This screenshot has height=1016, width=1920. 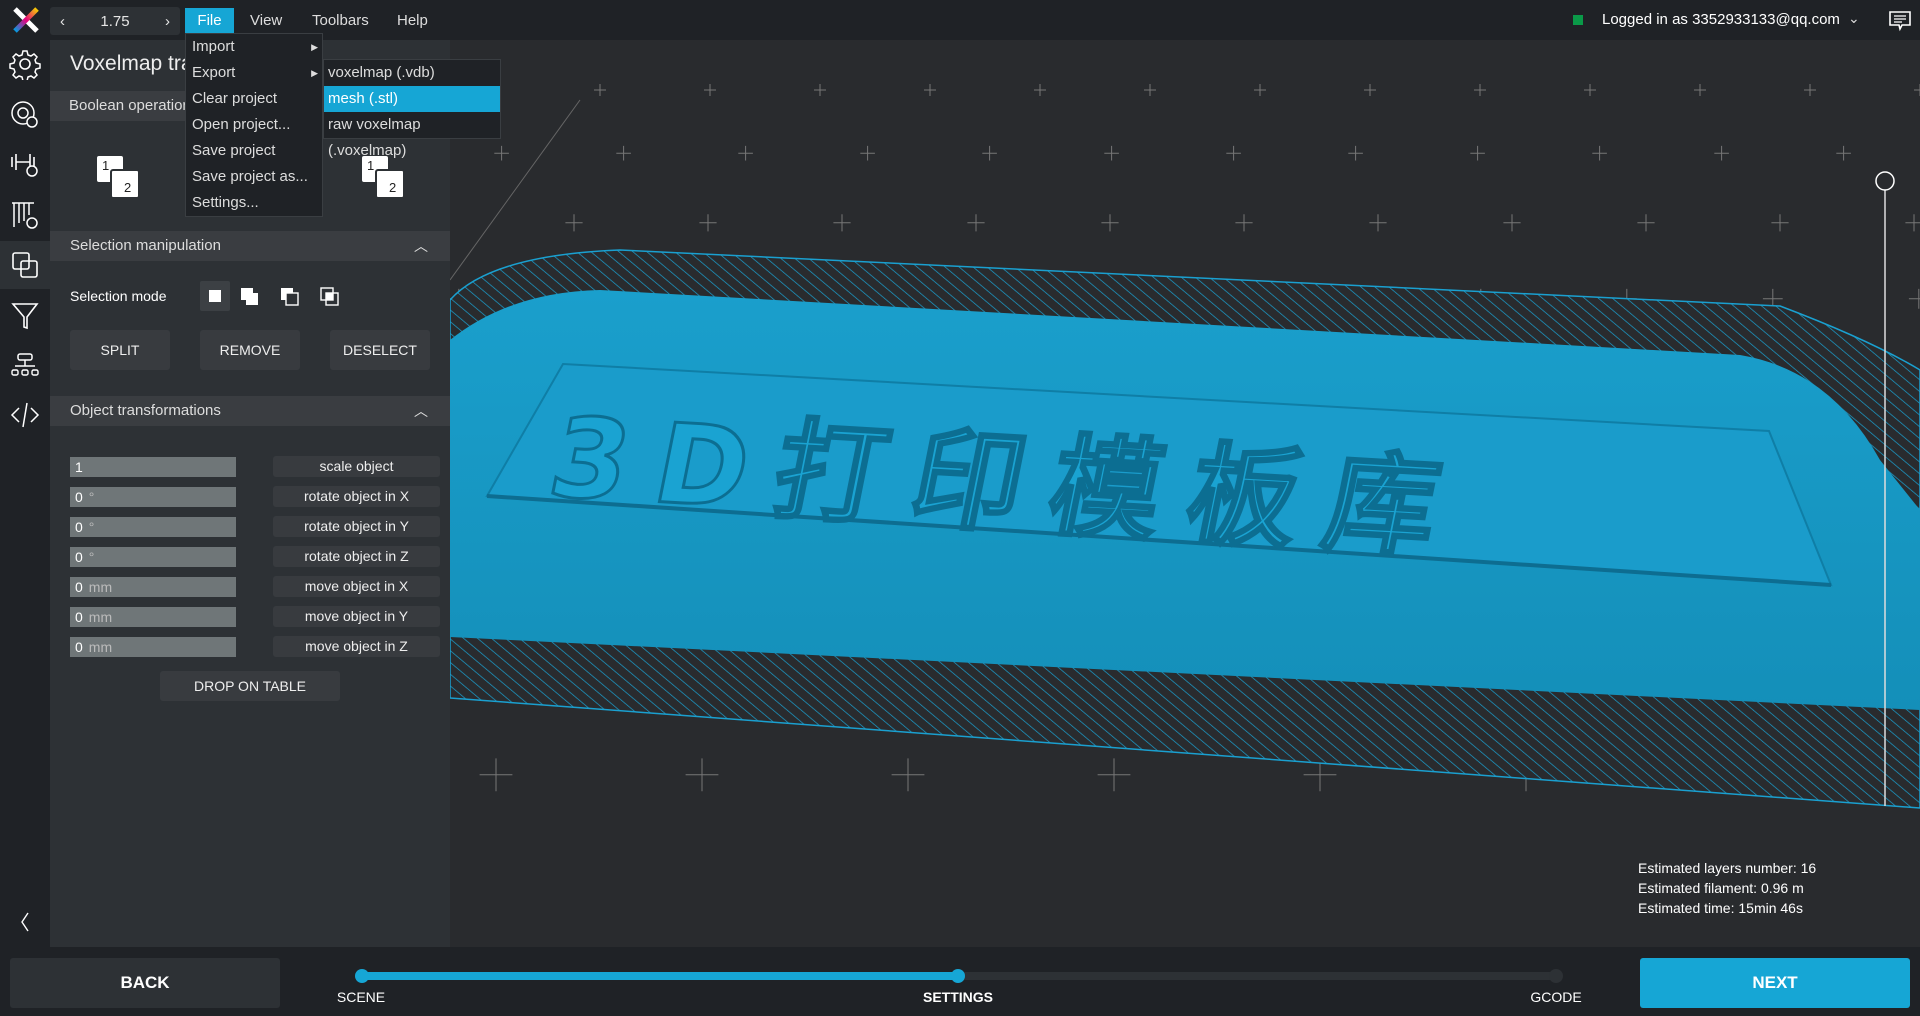 What do you see at coordinates (250, 411) in the screenshot?
I see `object-transformations-header: Object transformations ︿` at bounding box center [250, 411].